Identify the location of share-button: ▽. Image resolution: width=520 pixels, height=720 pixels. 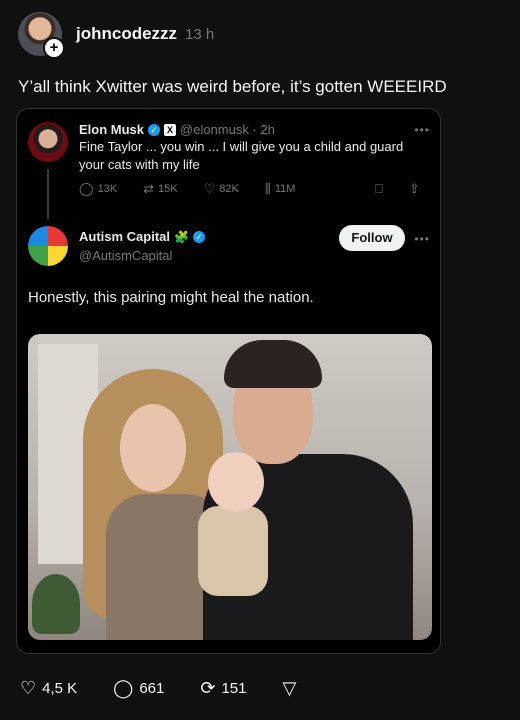
(292, 688).